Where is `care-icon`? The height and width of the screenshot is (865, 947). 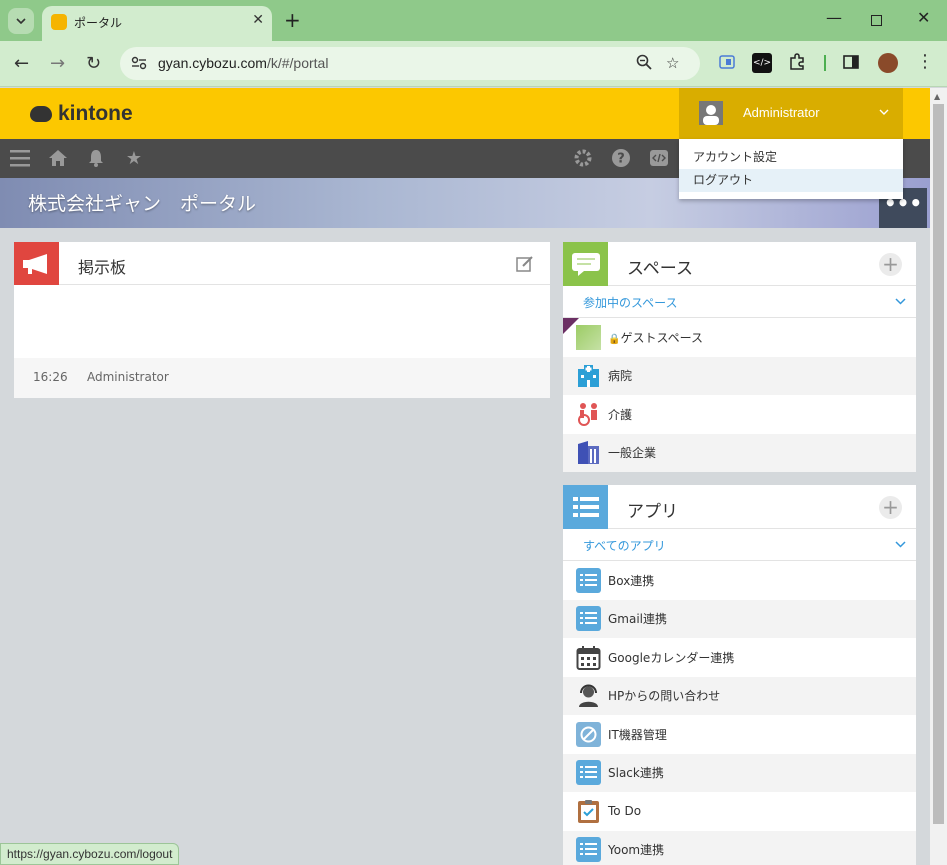
care-icon is located at coordinates (588, 414).